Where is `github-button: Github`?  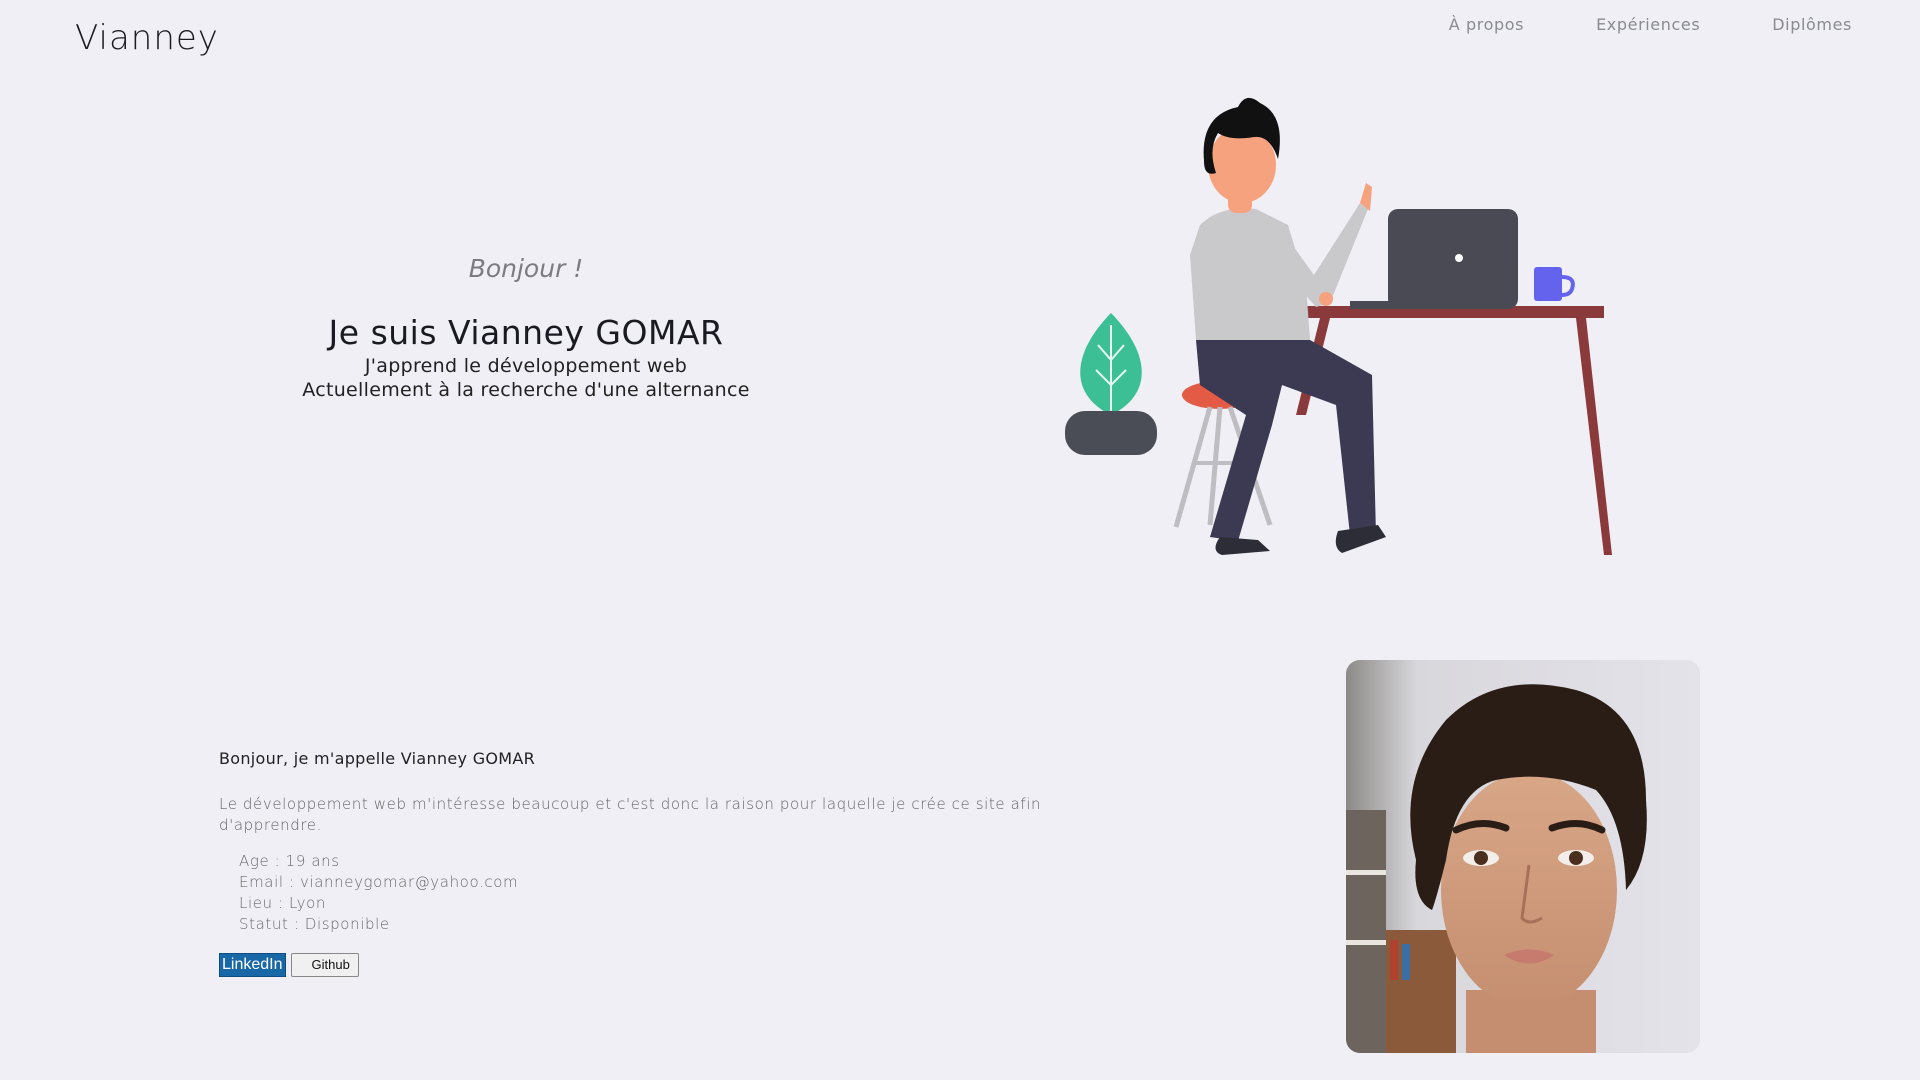 github-button: Github is located at coordinates (324, 965).